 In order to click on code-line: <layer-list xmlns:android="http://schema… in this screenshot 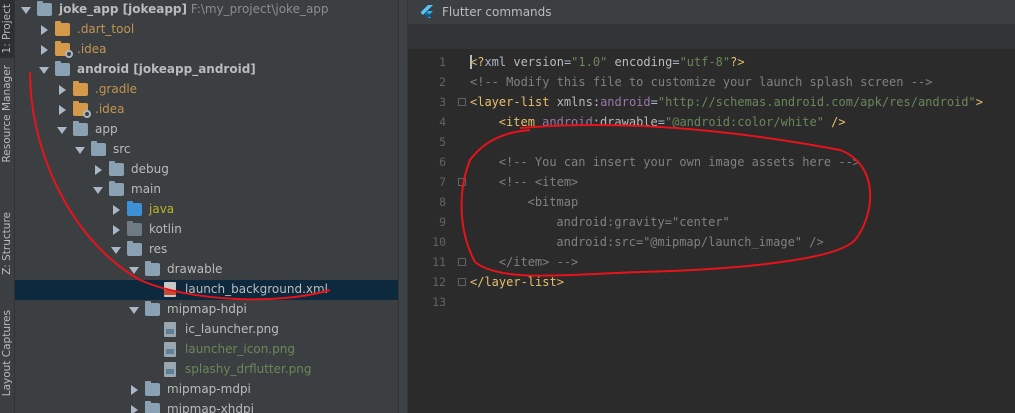, I will do `click(726, 102)`.